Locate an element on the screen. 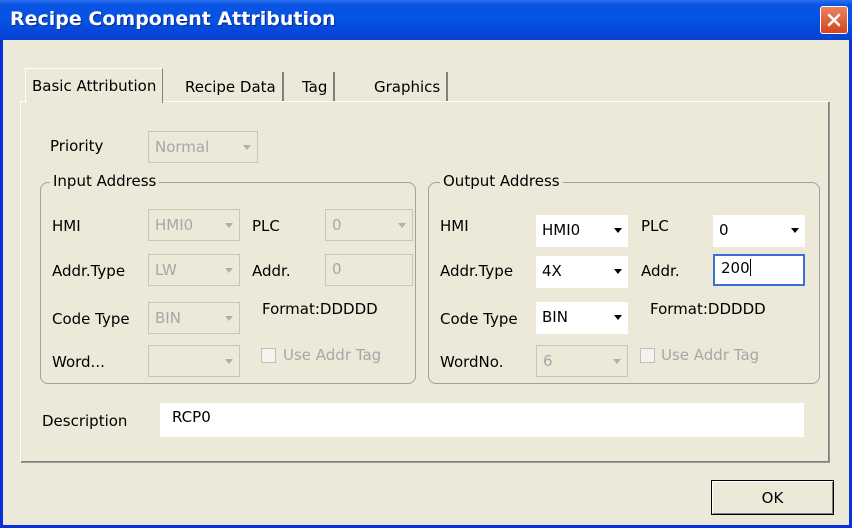 Image resolution: width=852 pixels, height=528 pixels. output-addr-type-select: 4X is located at coordinates (582, 272).